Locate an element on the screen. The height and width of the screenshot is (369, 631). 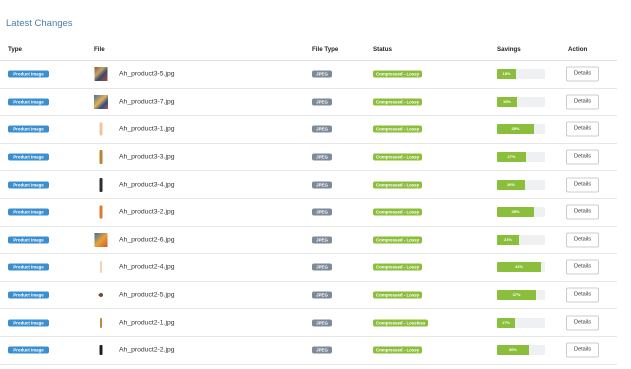
savings-progress-fill: 27% is located at coordinates (511, 157).